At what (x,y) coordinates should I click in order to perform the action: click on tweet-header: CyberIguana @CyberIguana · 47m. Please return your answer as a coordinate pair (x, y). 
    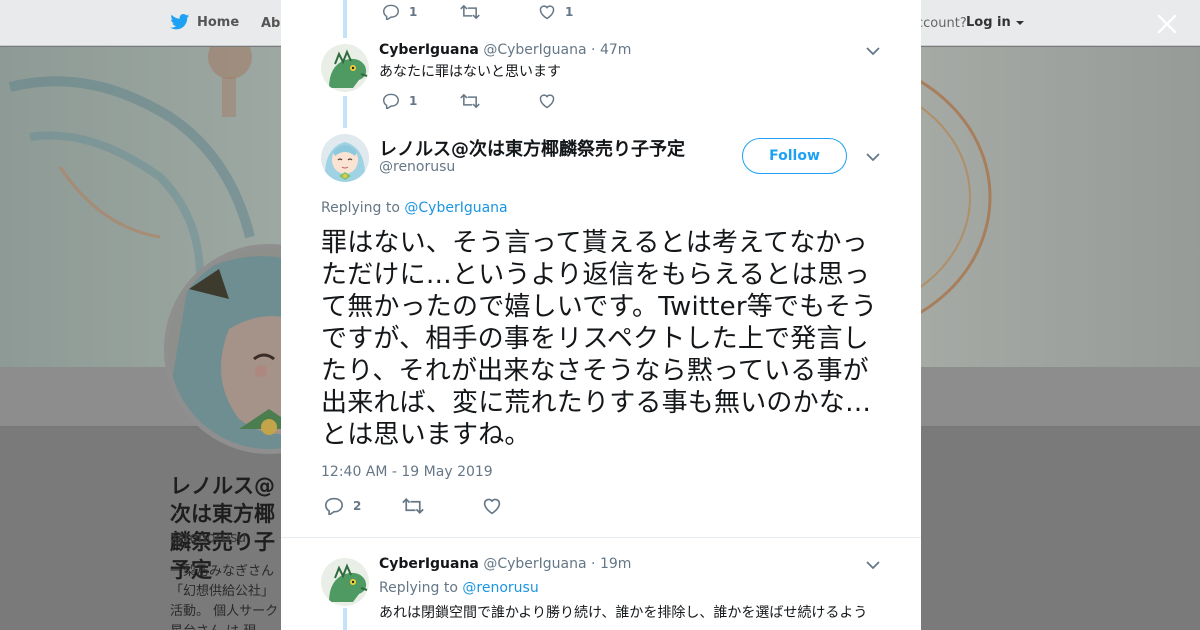
    Looking at the image, I should click on (505, 50).